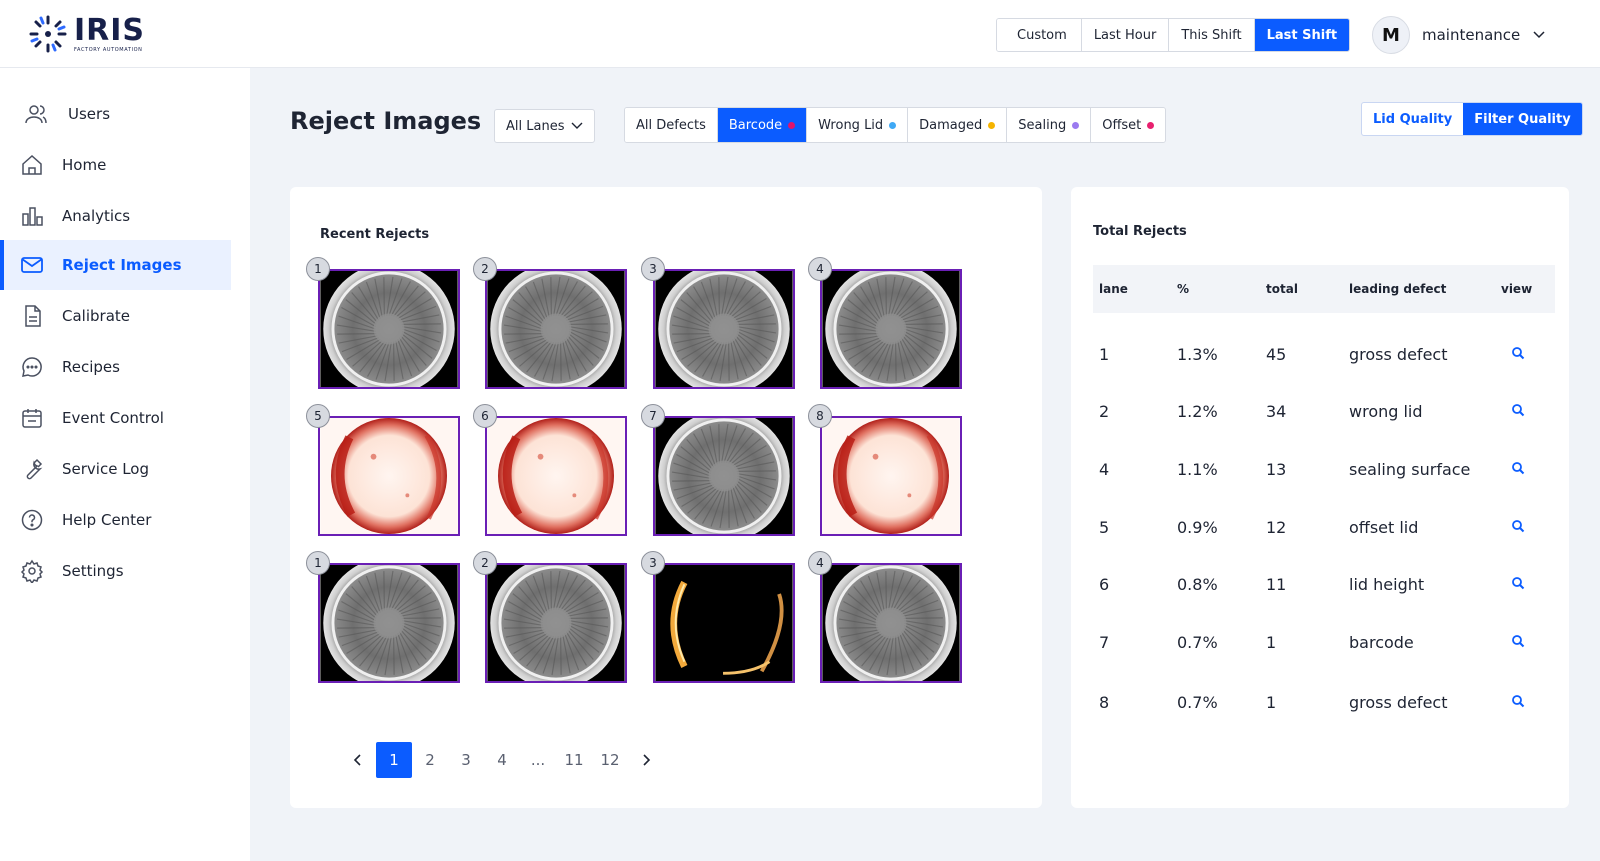  I want to click on cell-total: 13, so click(1276, 469).